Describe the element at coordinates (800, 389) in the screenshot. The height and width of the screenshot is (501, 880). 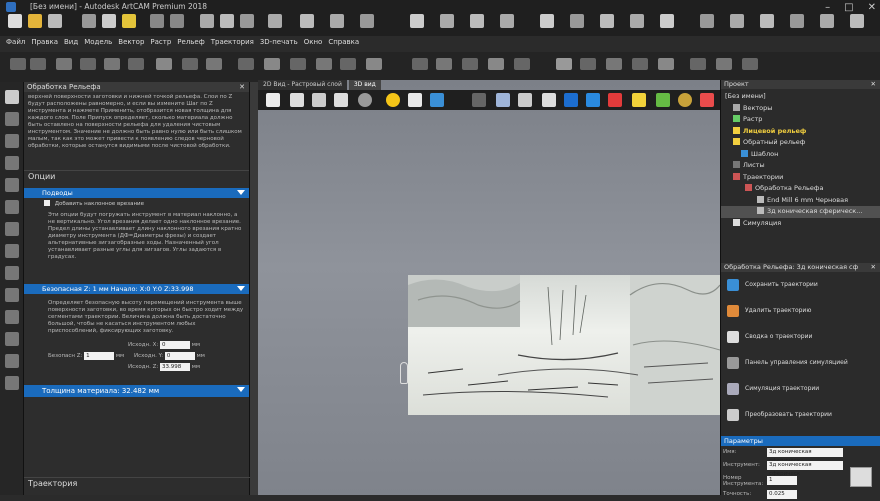
I see `simulate-toolpath-action: Симуляция траектории` at that location.